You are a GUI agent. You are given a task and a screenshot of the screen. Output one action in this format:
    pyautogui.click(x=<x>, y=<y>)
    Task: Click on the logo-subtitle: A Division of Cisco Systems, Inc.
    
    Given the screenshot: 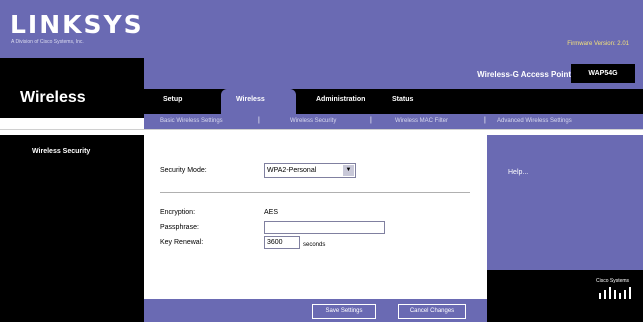 What is the action you would take?
    pyautogui.click(x=47, y=42)
    